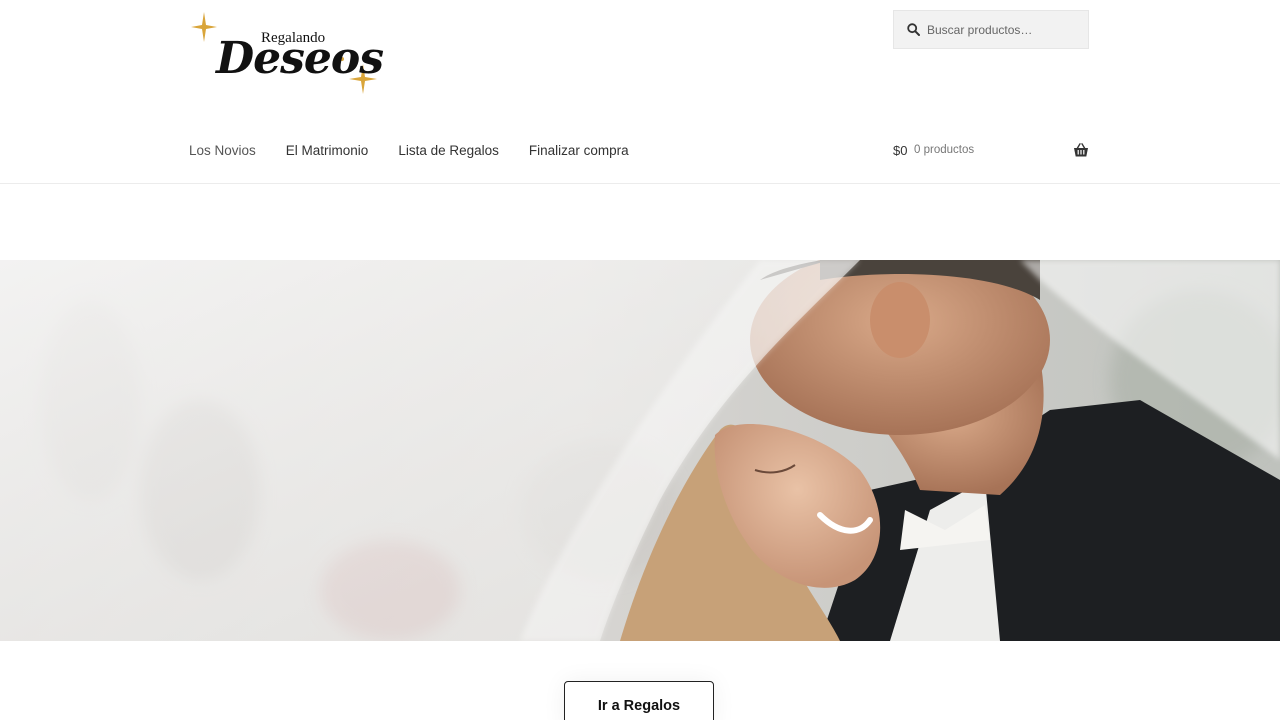 Image resolution: width=1280 pixels, height=720 pixels. Describe the element at coordinates (1002, 29) in the screenshot. I see `search-input` at that location.